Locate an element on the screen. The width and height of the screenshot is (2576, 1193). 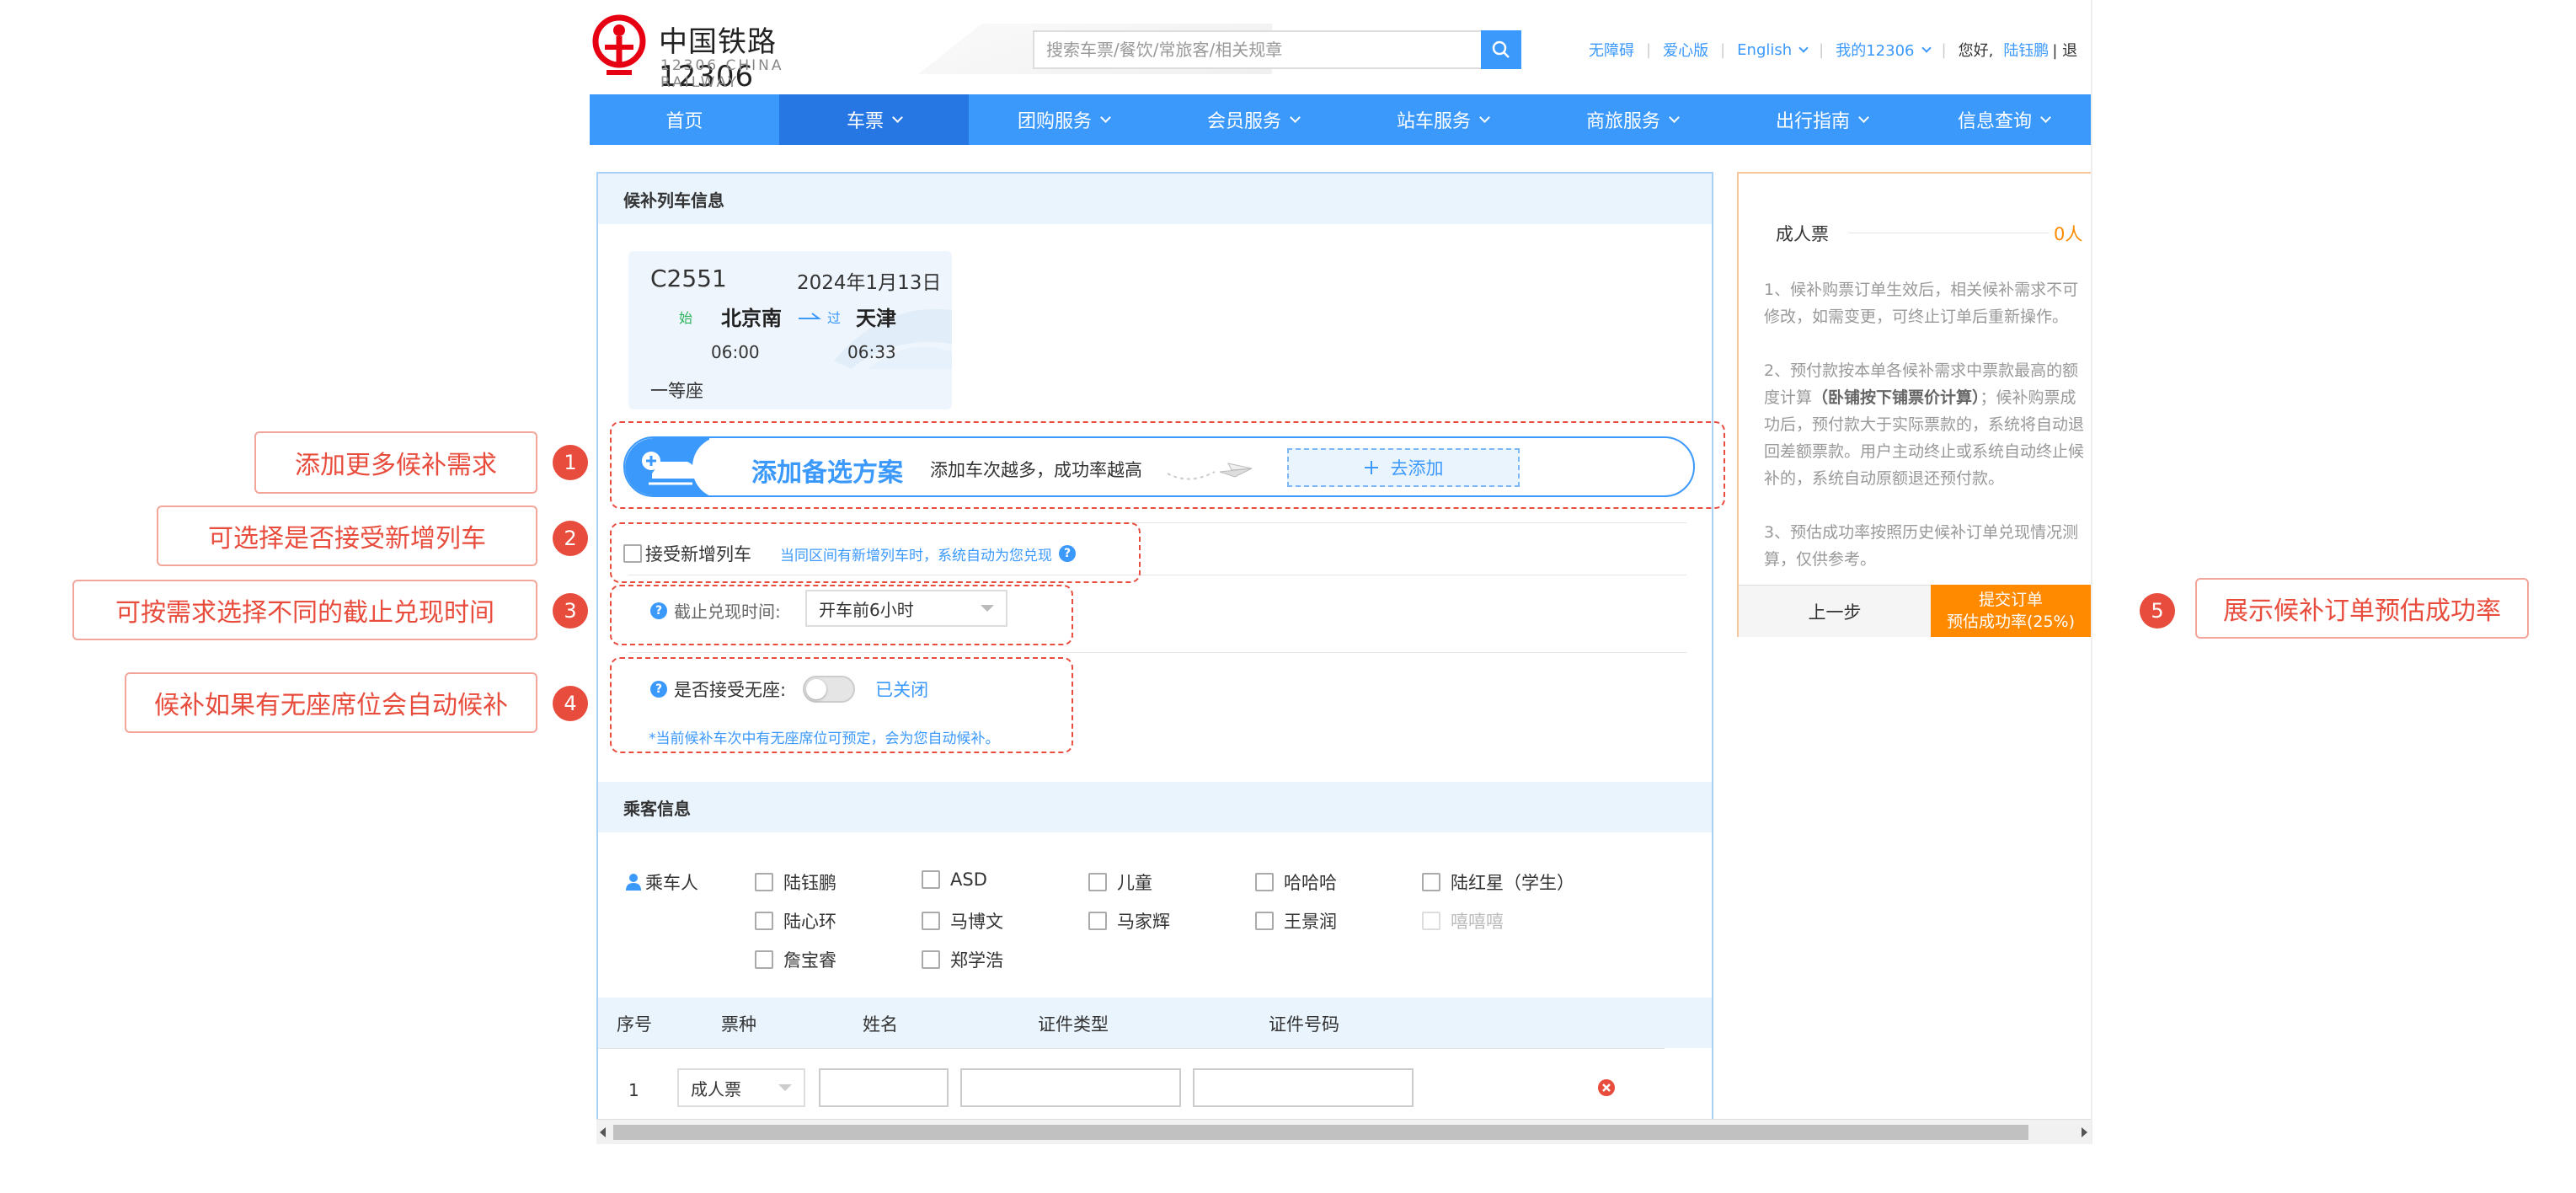
callout-4-number: 4 is located at coordinates (570, 704).